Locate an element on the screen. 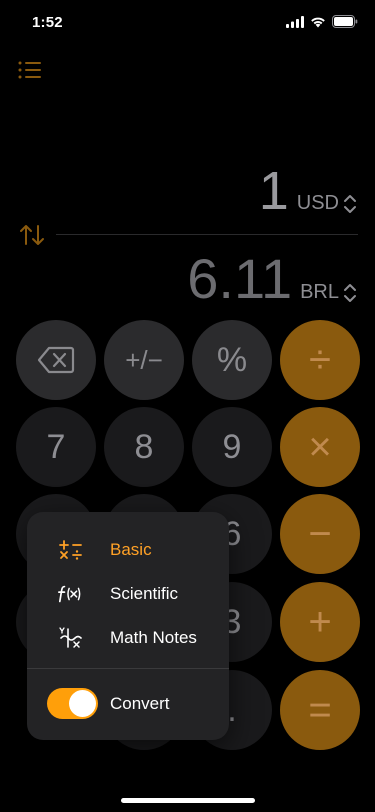  convert-toggle is located at coordinates (72, 703).